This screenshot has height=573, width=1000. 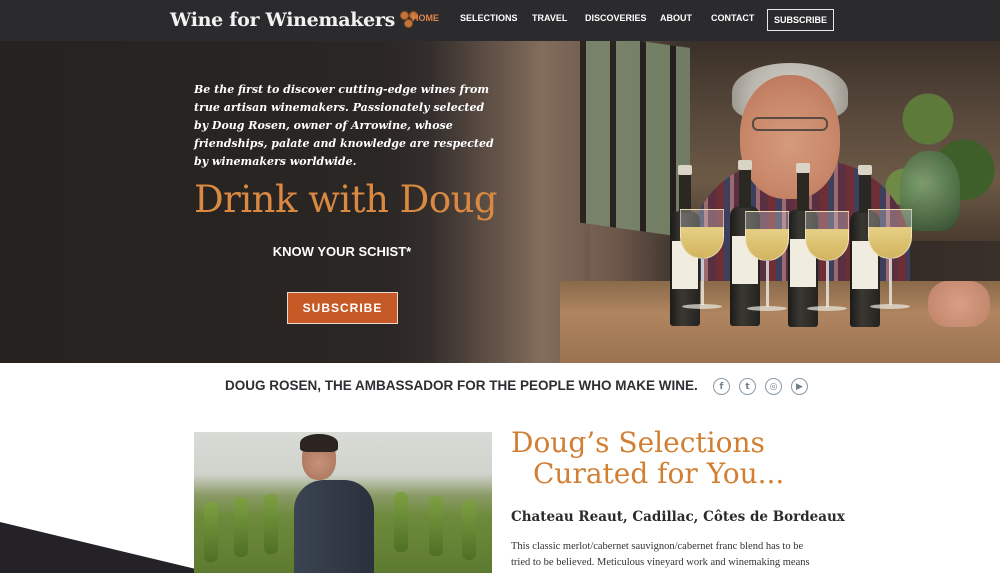 What do you see at coordinates (346, 199) in the screenshot?
I see `hero-title: Drink with Doug` at bounding box center [346, 199].